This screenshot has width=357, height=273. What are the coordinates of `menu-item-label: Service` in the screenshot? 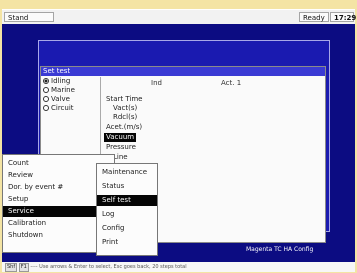 It's located at (21, 211).